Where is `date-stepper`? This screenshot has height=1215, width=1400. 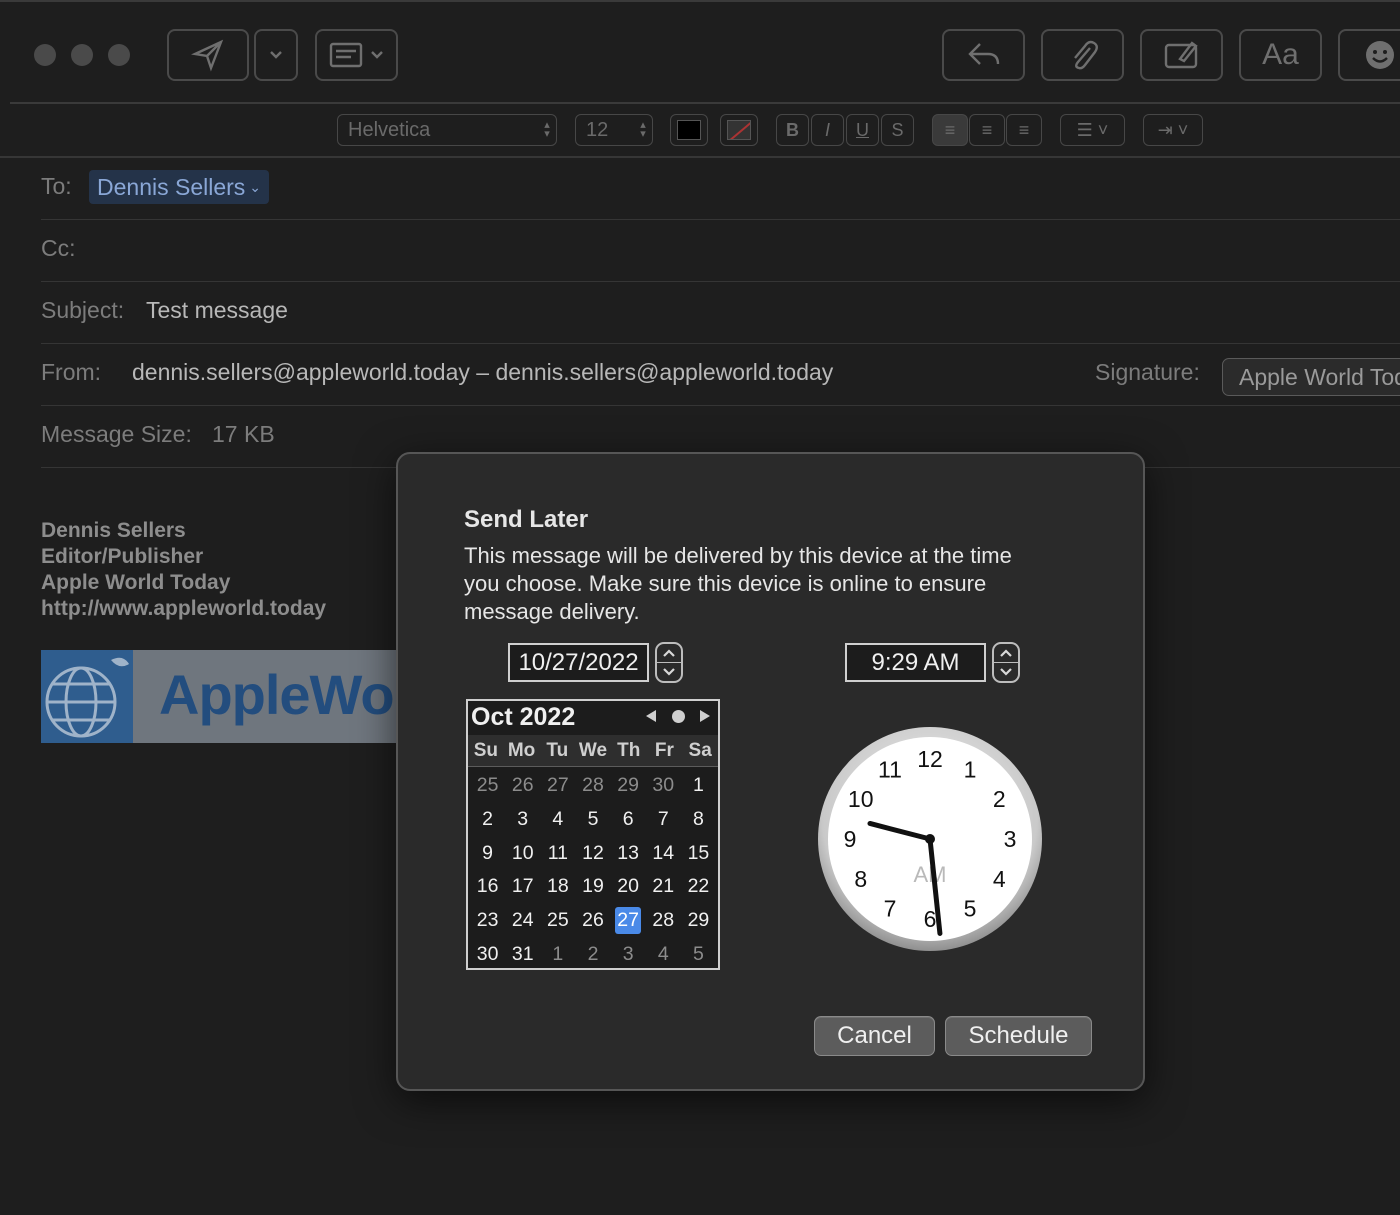
date-stepper is located at coordinates (669, 662).